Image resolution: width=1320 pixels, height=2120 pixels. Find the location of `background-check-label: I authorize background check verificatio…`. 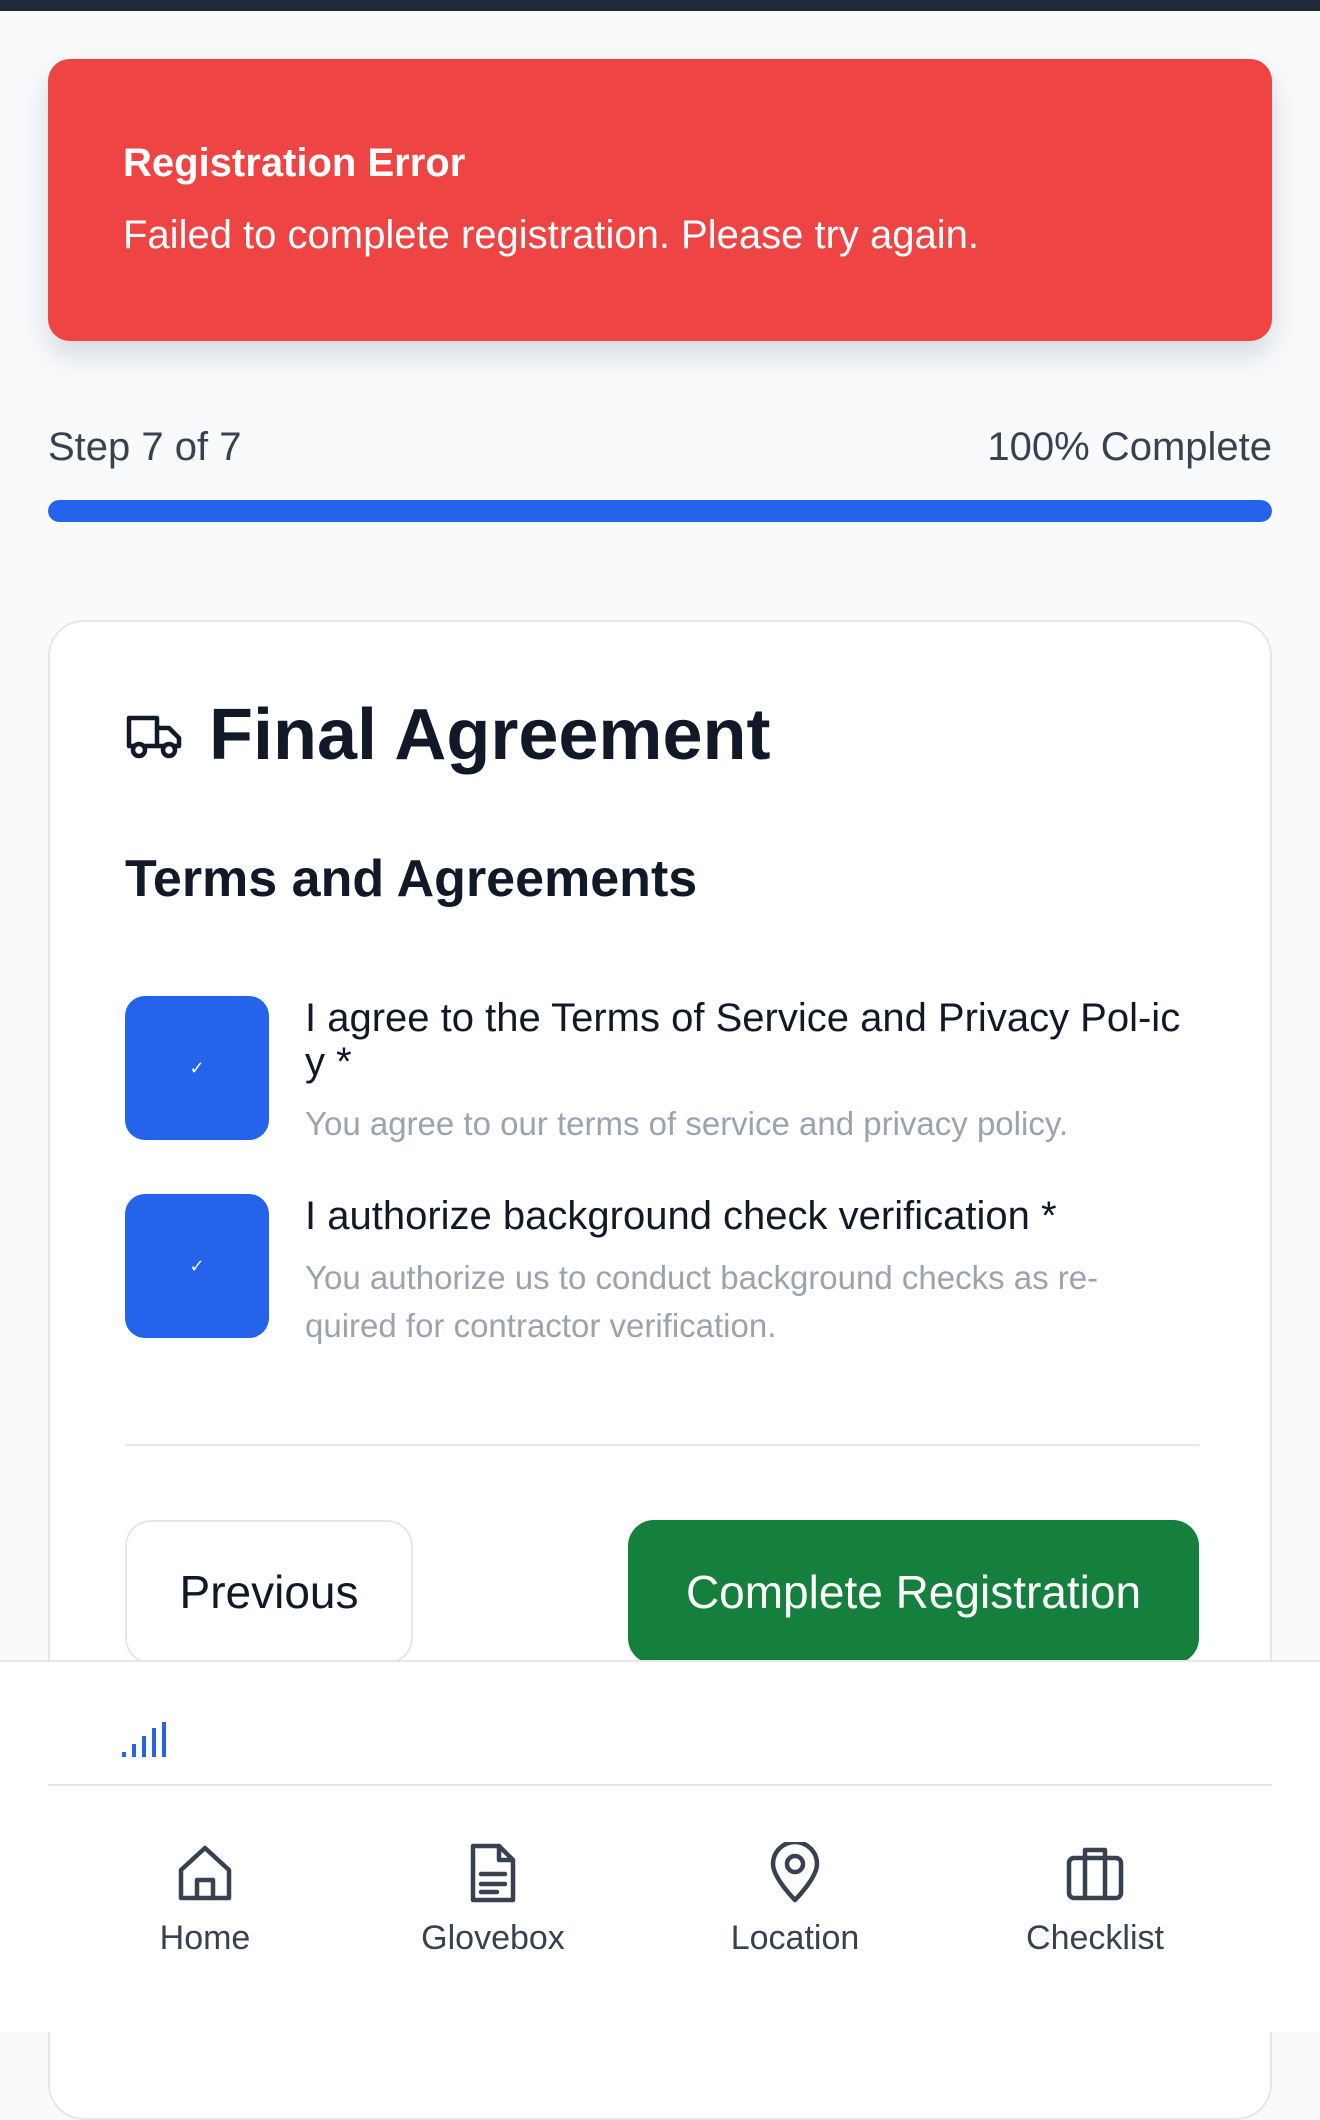

background-check-label: I authorize background check verificatio… is located at coordinates (681, 1216).